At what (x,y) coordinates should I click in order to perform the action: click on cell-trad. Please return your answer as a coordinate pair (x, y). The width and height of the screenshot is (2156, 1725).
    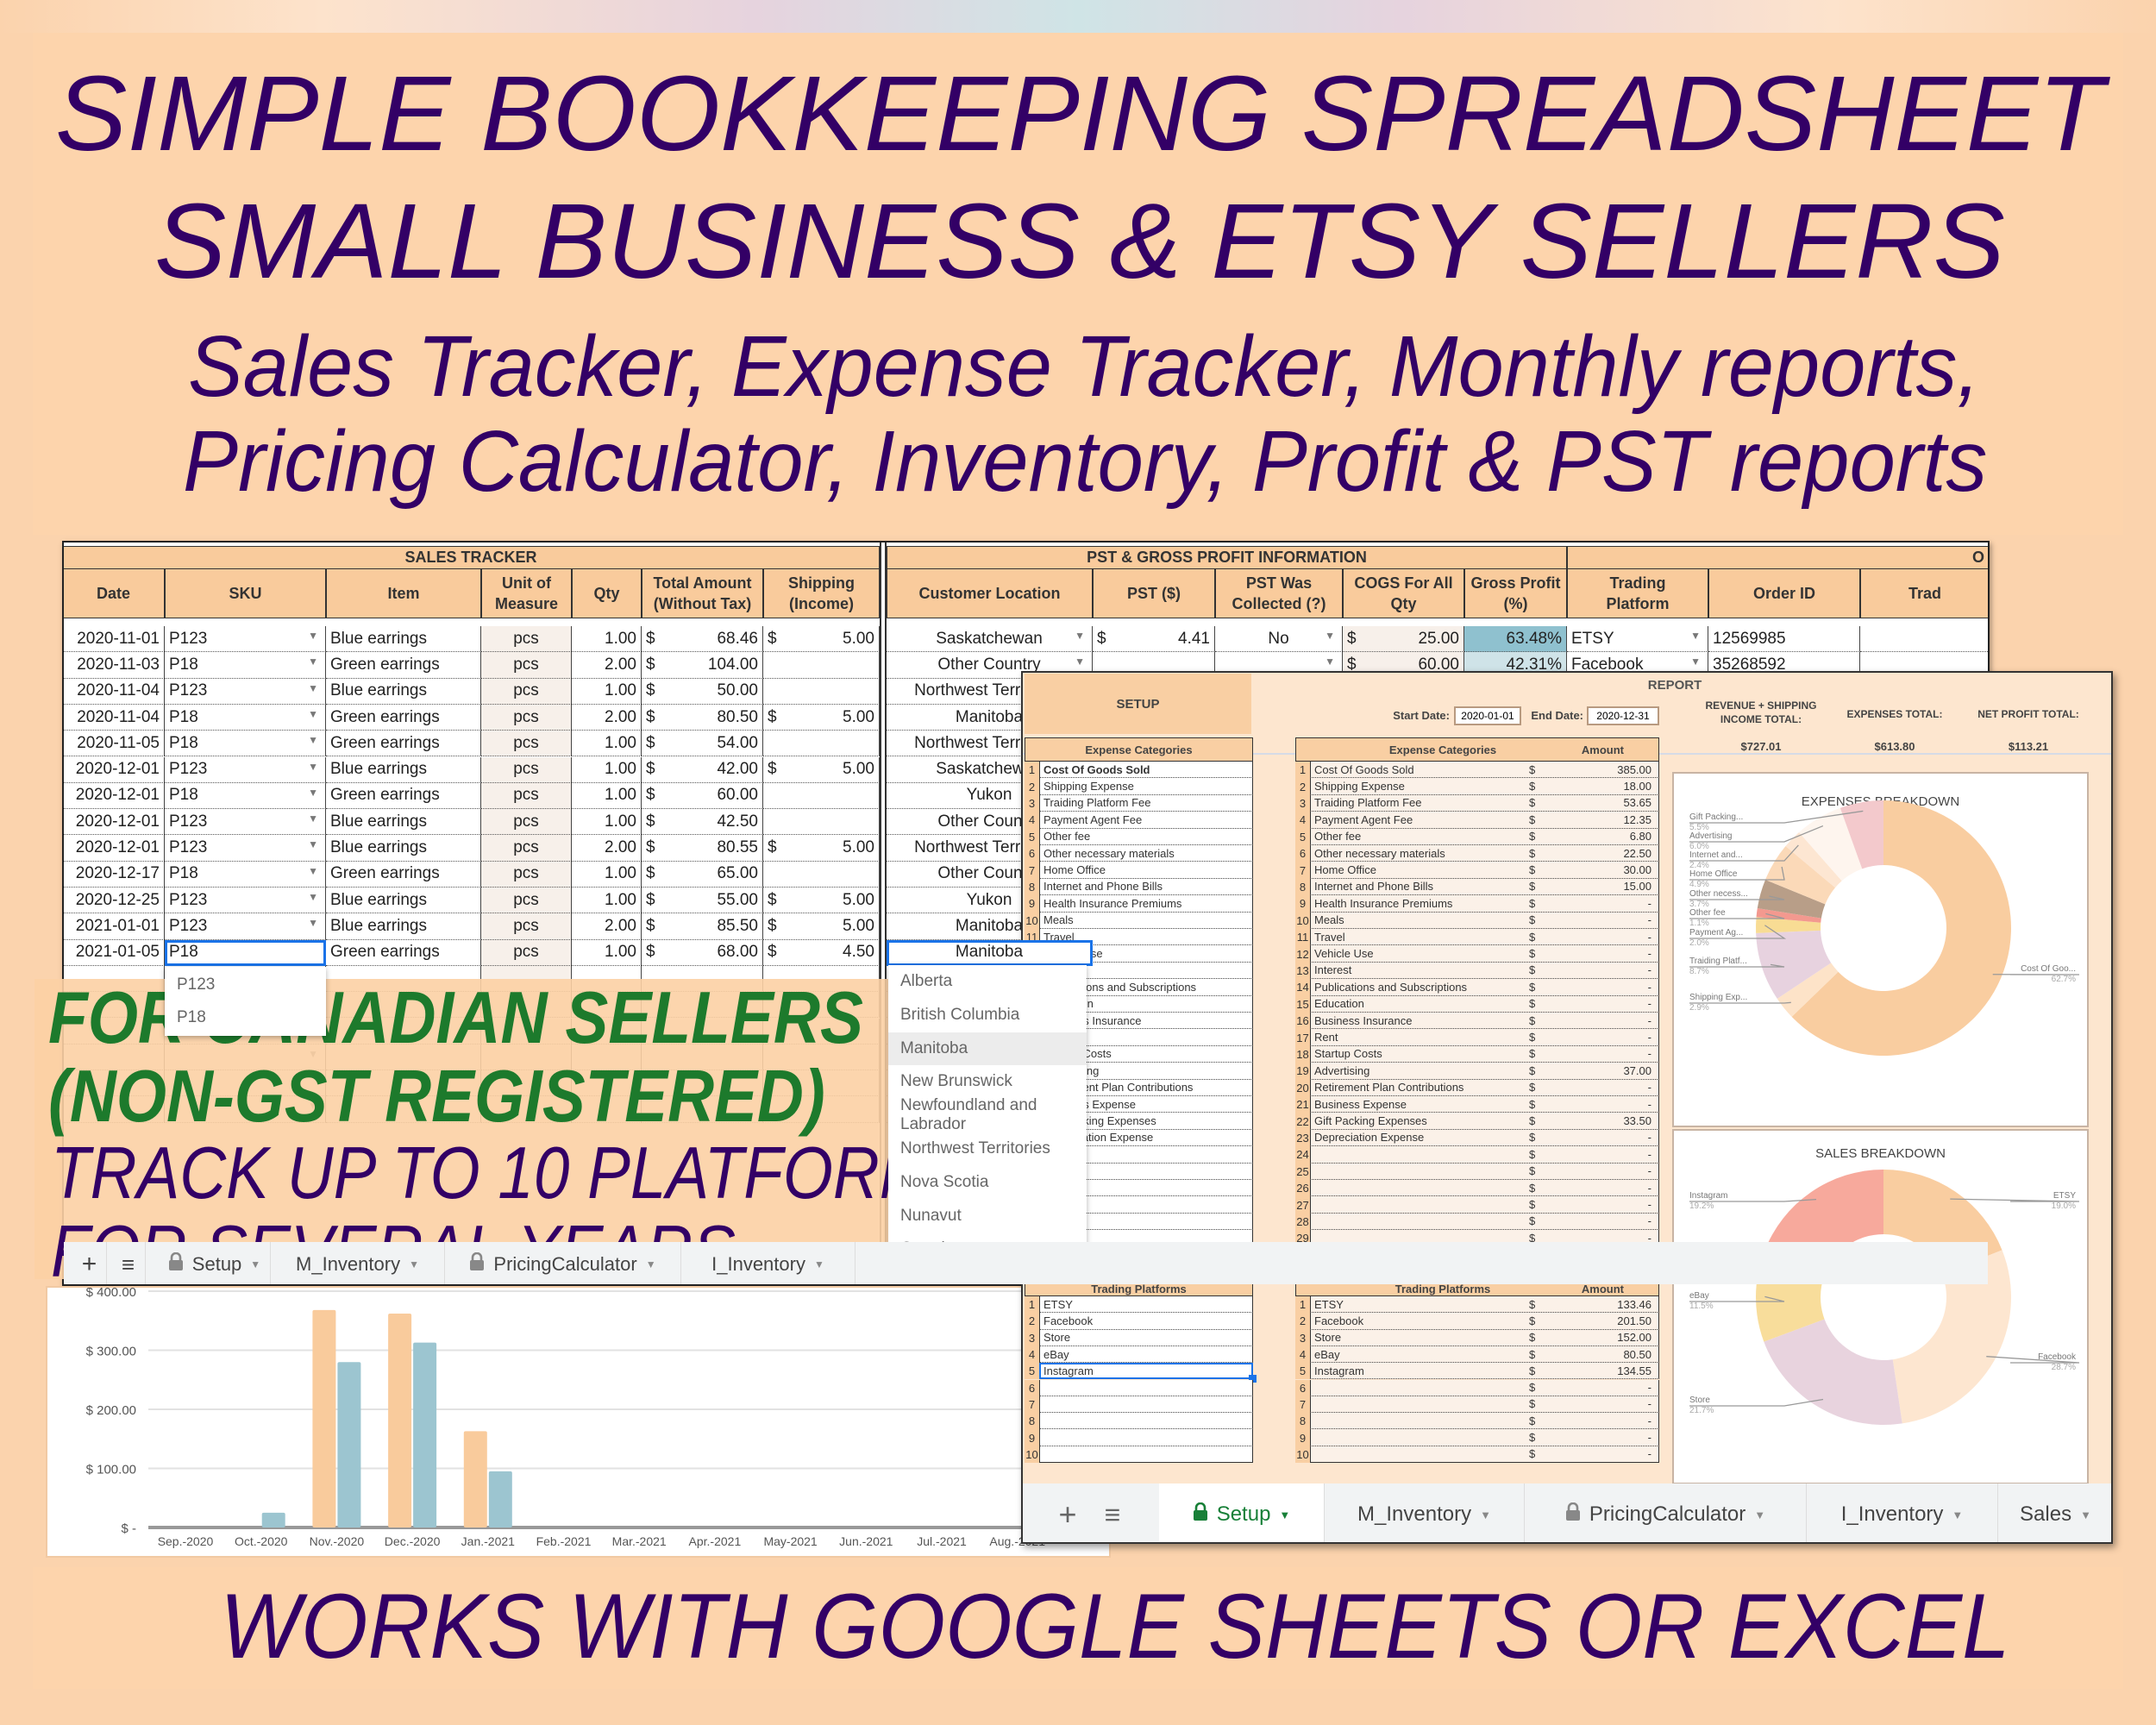
    Looking at the image, I should click on (1924, 640).